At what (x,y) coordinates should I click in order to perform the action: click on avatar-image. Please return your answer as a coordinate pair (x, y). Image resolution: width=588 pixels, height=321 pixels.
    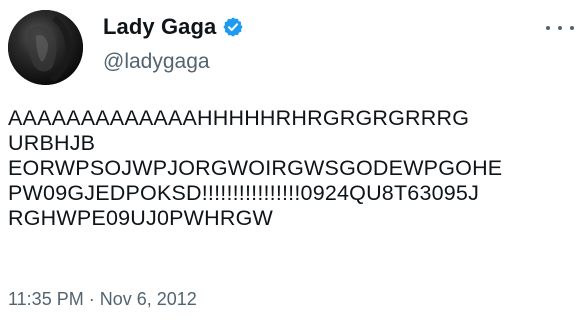
    Looking at the image, I should click on (45, 47).